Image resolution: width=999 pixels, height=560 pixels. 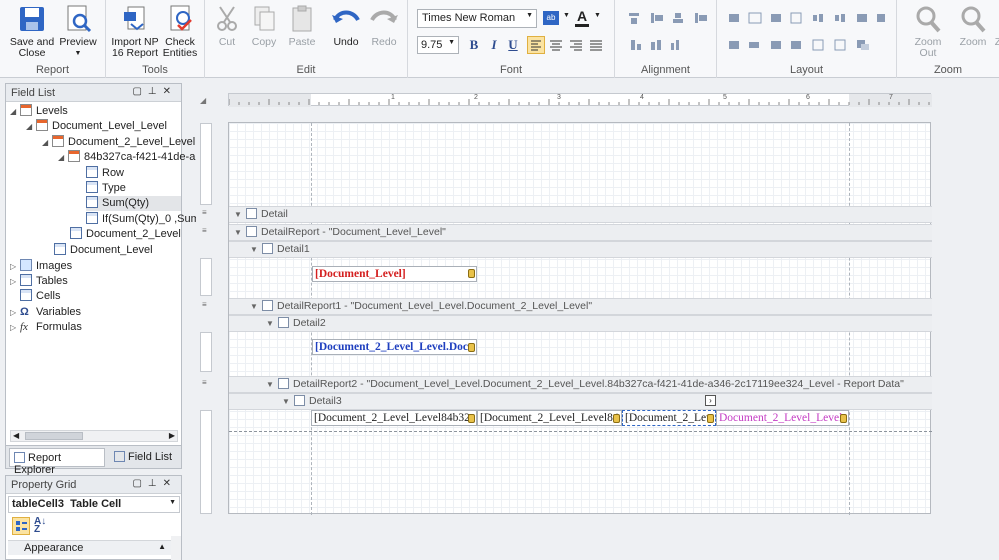 I want to click on zoom-in-button: Z, so click(x=996, y=26).